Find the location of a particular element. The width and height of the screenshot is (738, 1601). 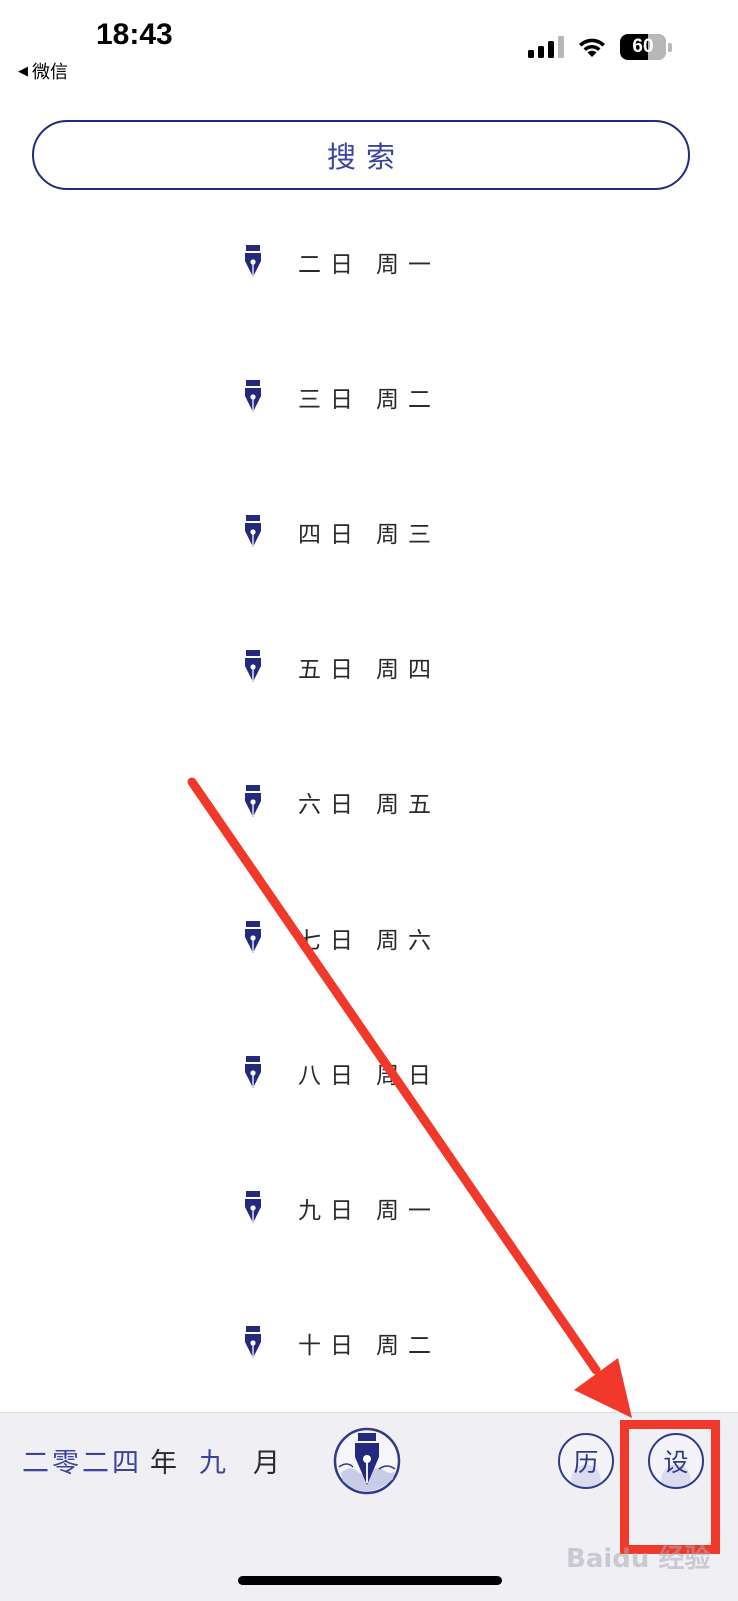

date-weekday: 周日 is located at coordinates (408, 1076).